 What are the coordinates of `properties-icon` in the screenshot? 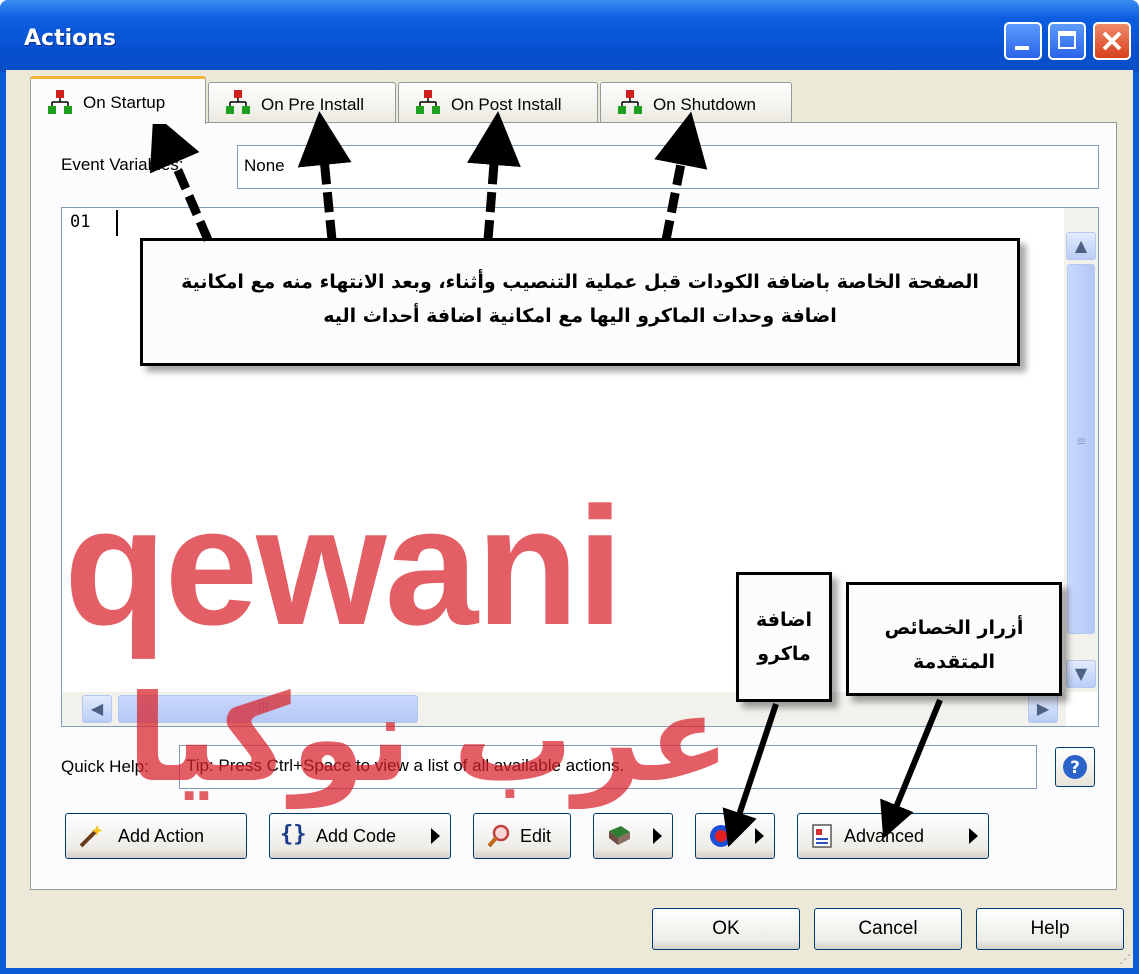 It's located at (822, 836).